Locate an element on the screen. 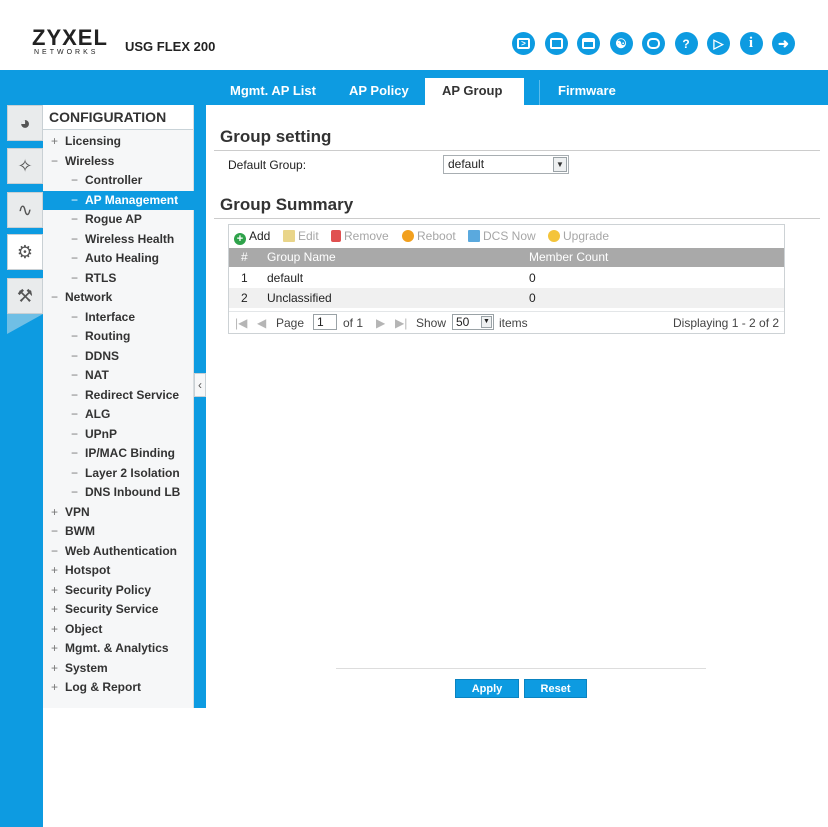 The width and height of the screenshot is (828, 827). nav-item-label: IP/MAC Binding is located at coordinates (130, 453).